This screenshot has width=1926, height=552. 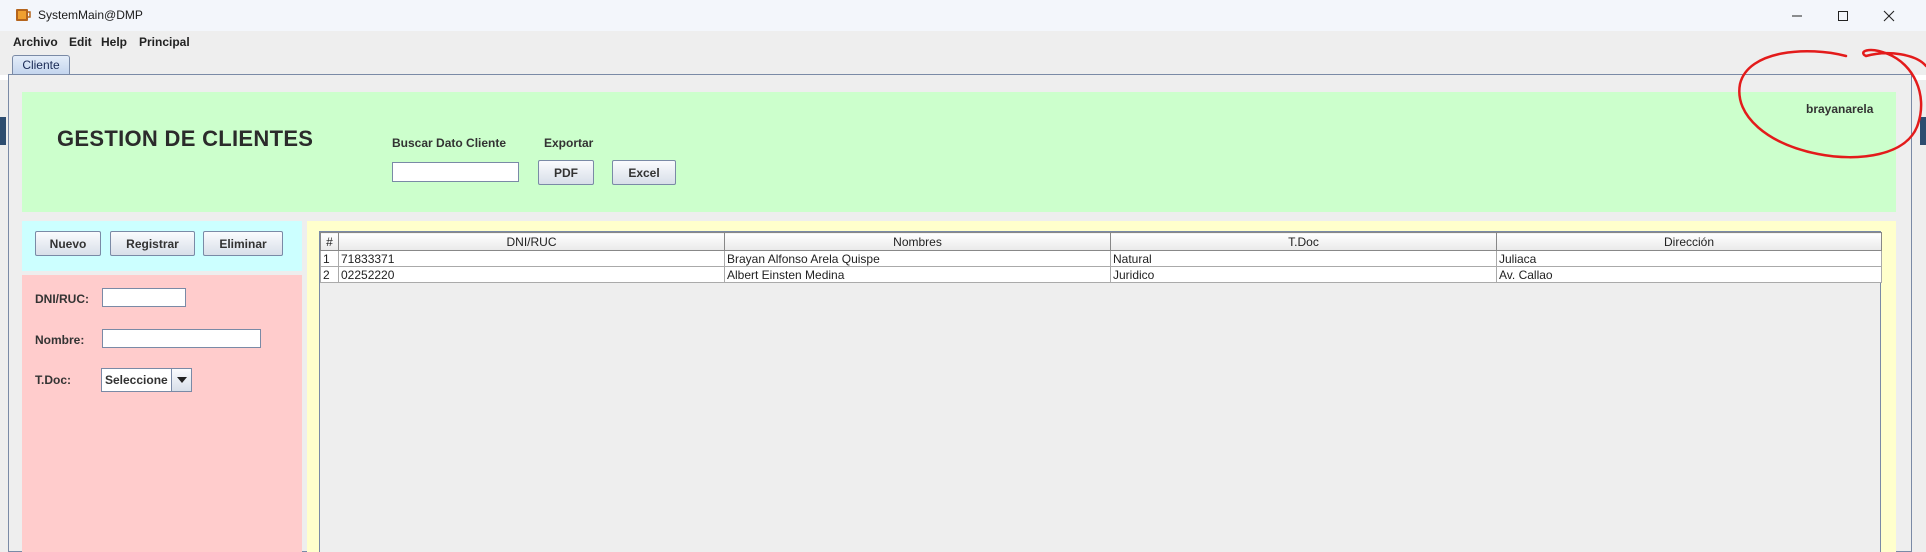 What do you see at coordinates (329, 258) in the screenshot?
I see `cell-number: 1` at bounding box center [329, 258].